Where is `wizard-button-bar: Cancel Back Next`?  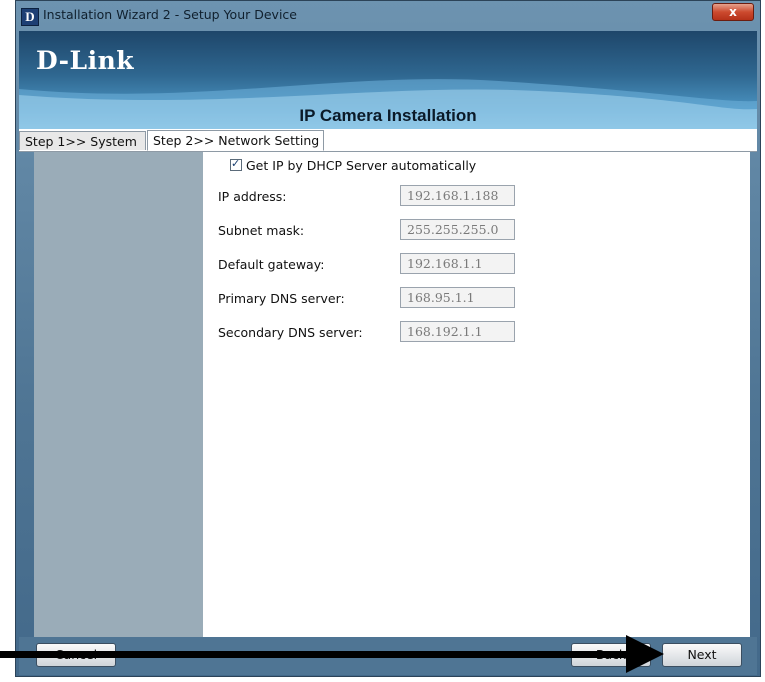
wizard-button-bar: Cancel Back Next is located at coordinates (388, 656).